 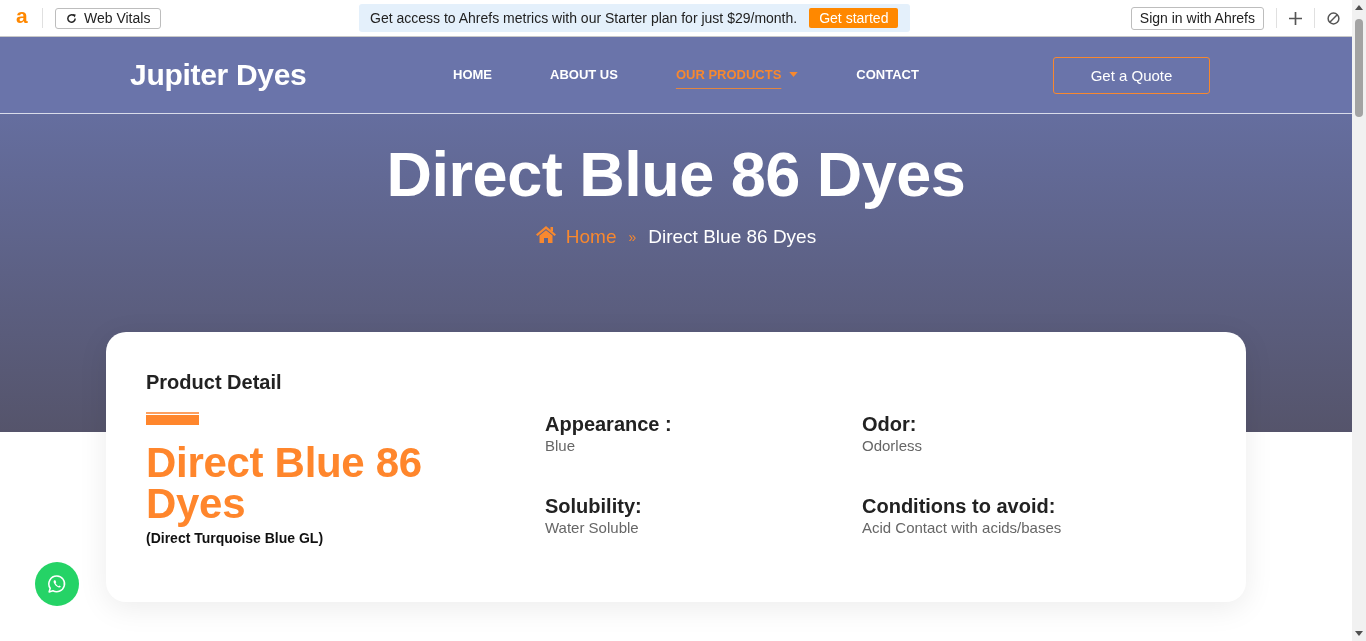 What do you see at coordinates (1359, 633) in the screenshot?
I see `scroll-down-icon` at bounding box center [1359, 633].